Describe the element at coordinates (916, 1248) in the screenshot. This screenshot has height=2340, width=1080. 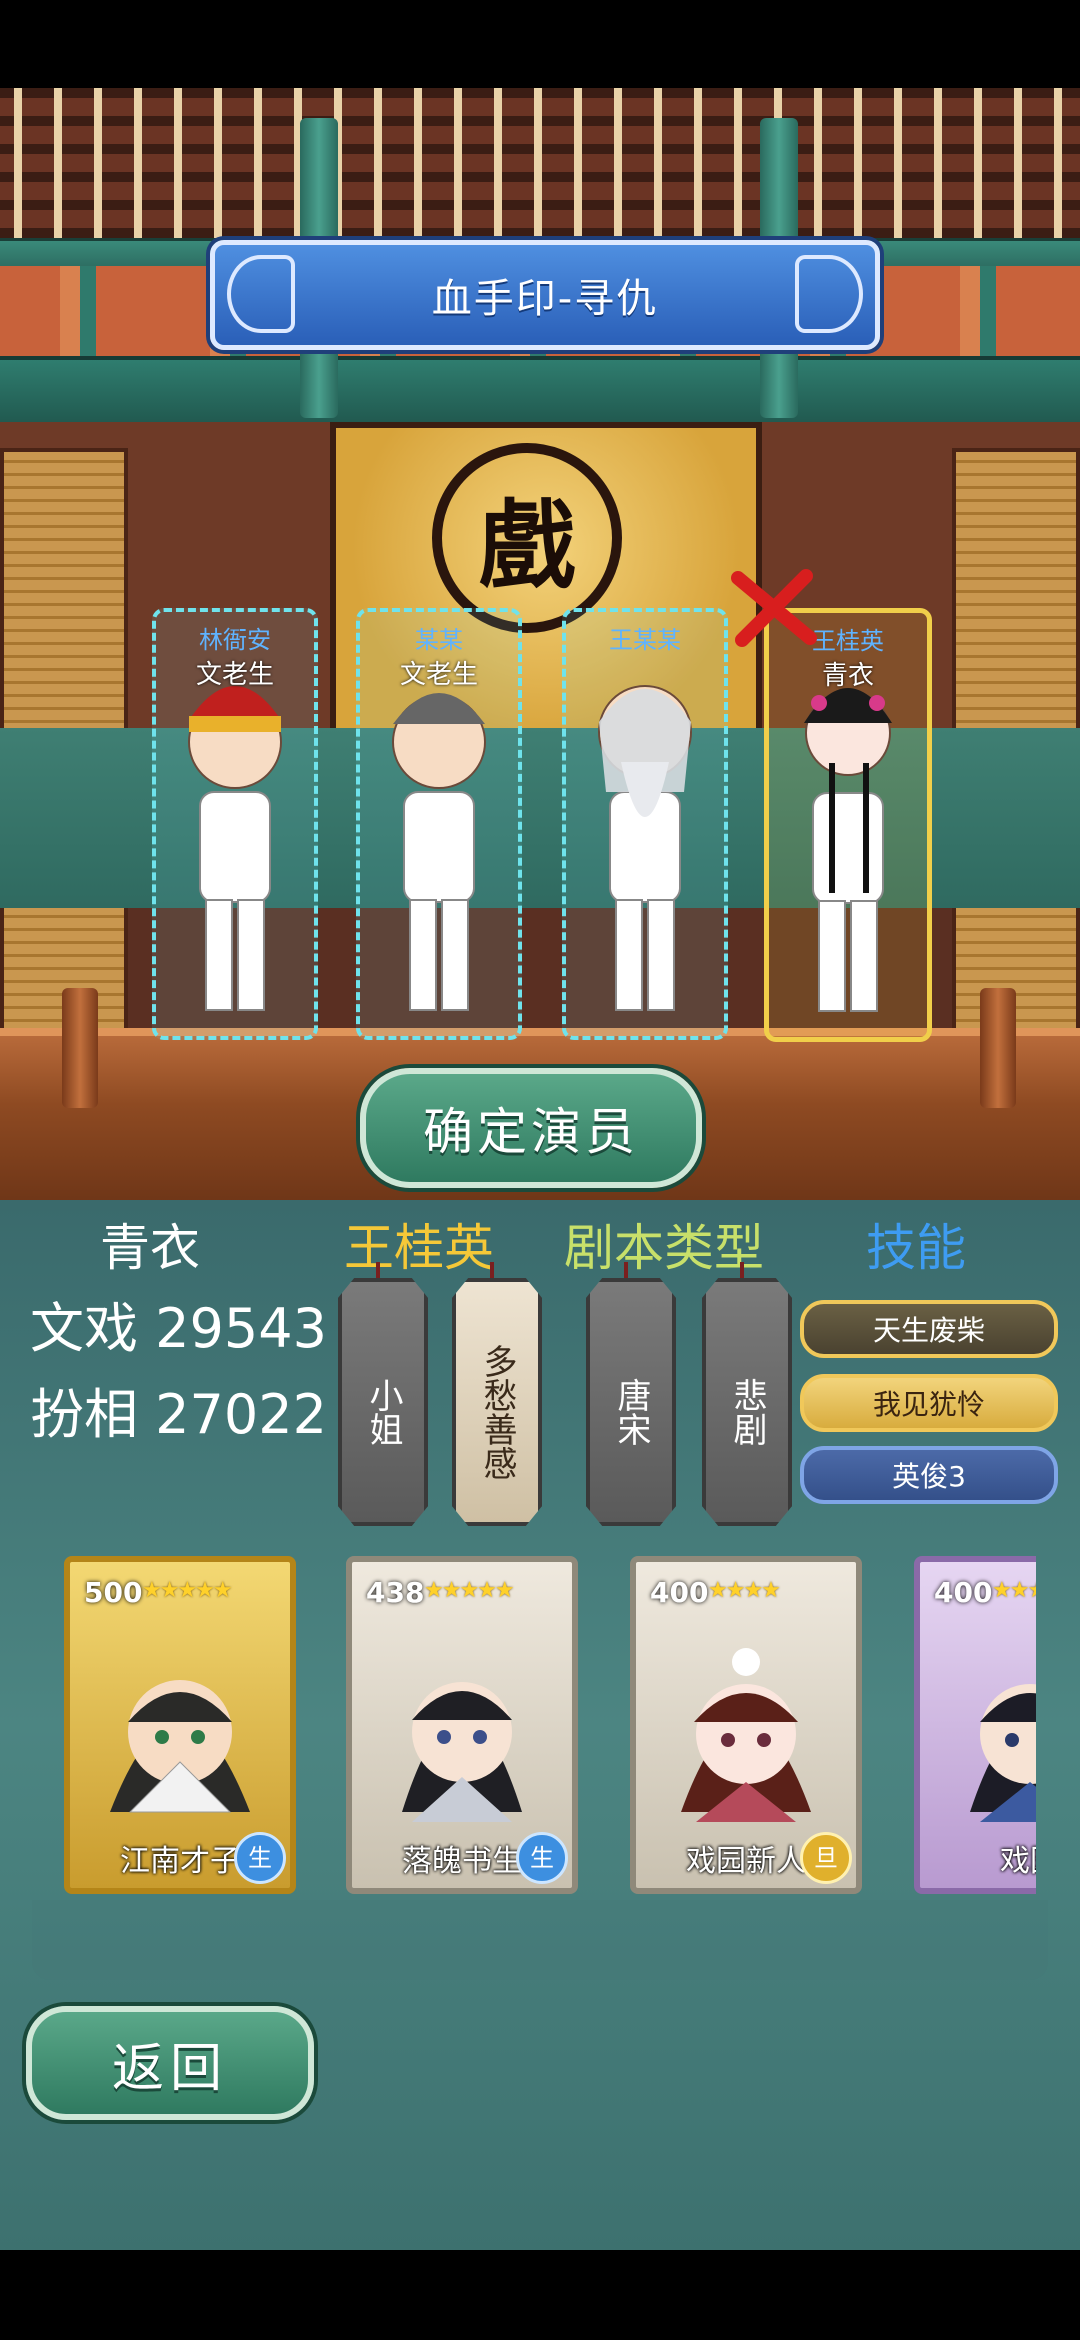
I see `skills-label: 技能` at that location.